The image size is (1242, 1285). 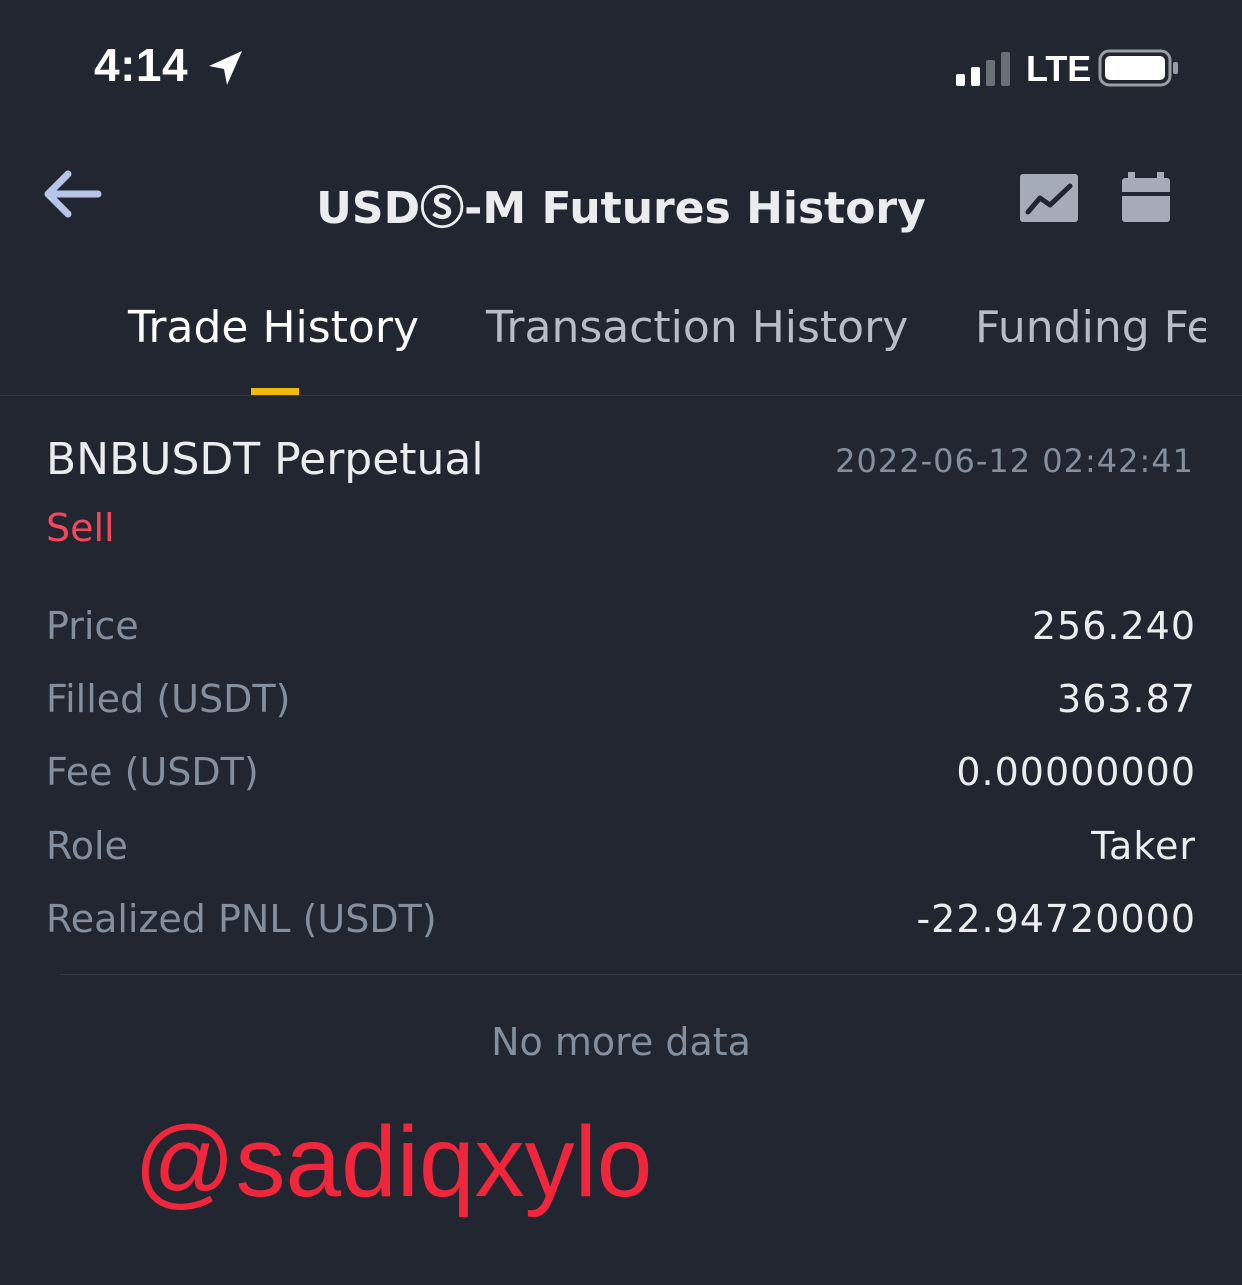 I want to click on detail-row-price: Price 256.240, so click(x=621, y=629).